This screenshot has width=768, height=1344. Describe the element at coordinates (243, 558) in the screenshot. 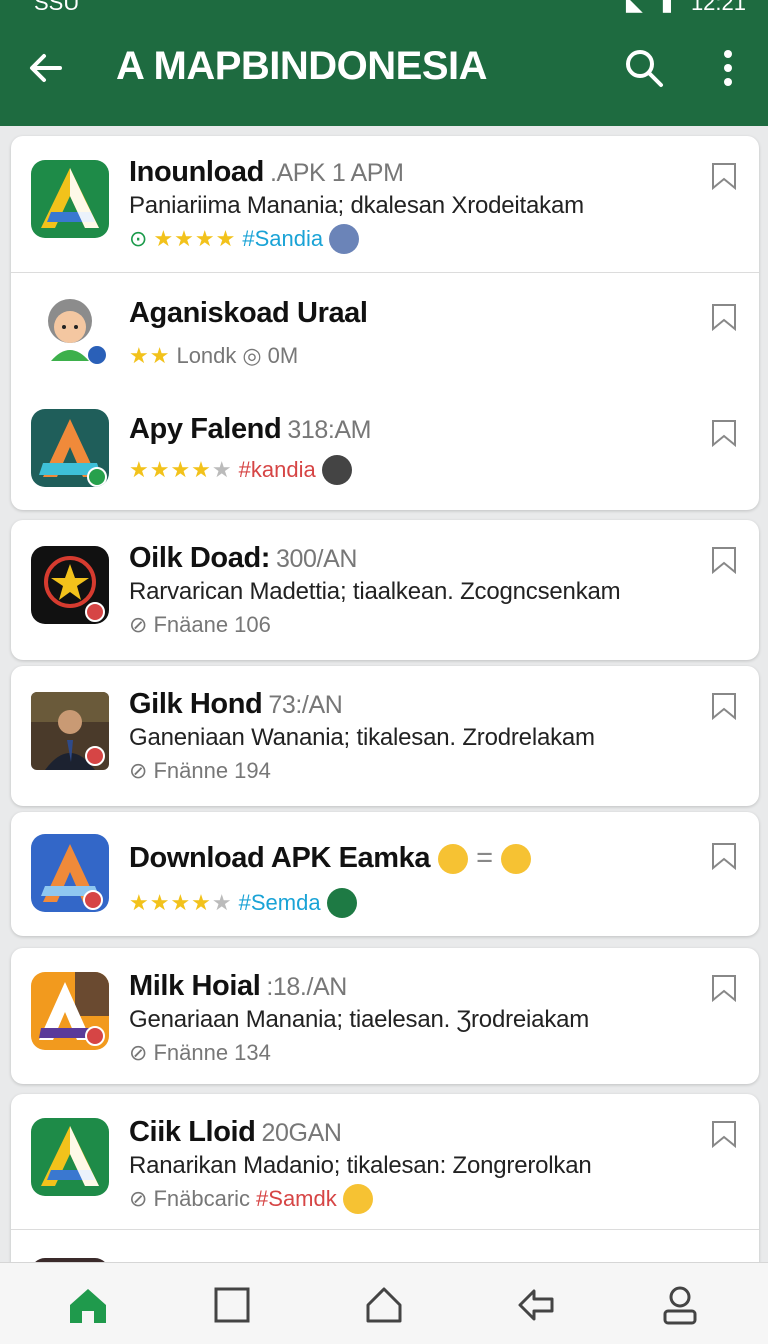

I see `app-name: Oilk Doad: 300/AN` at that location.